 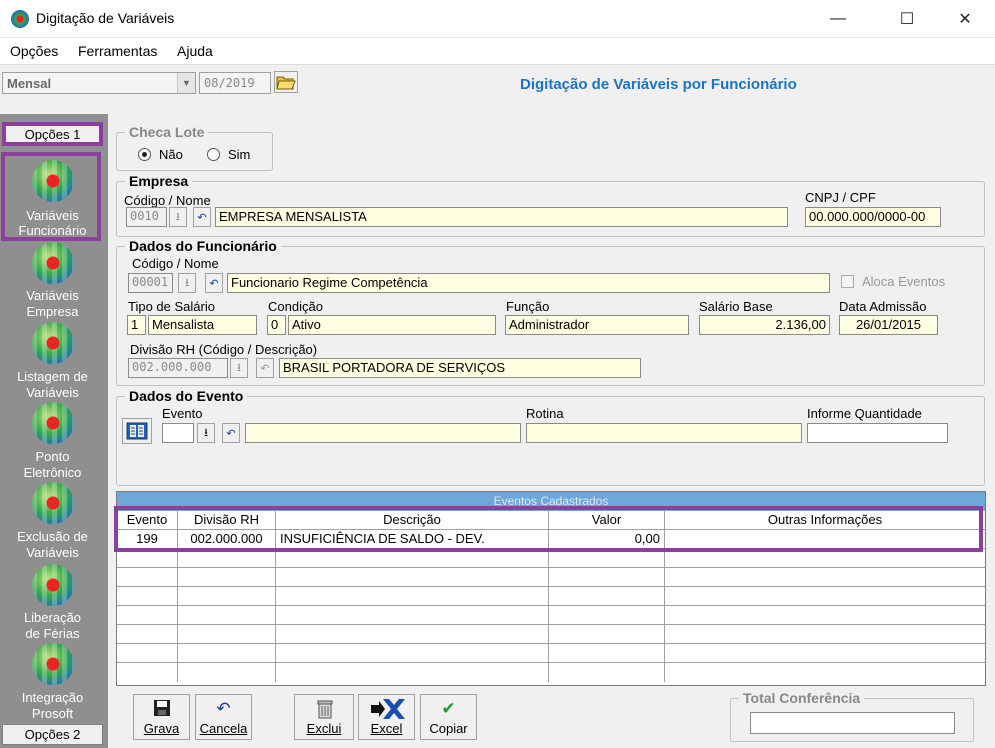 What do you see at coordinates (52, 134) in the screenshot?
I see `options-1-tab: Opções 1` at bounding box center [52, 134].